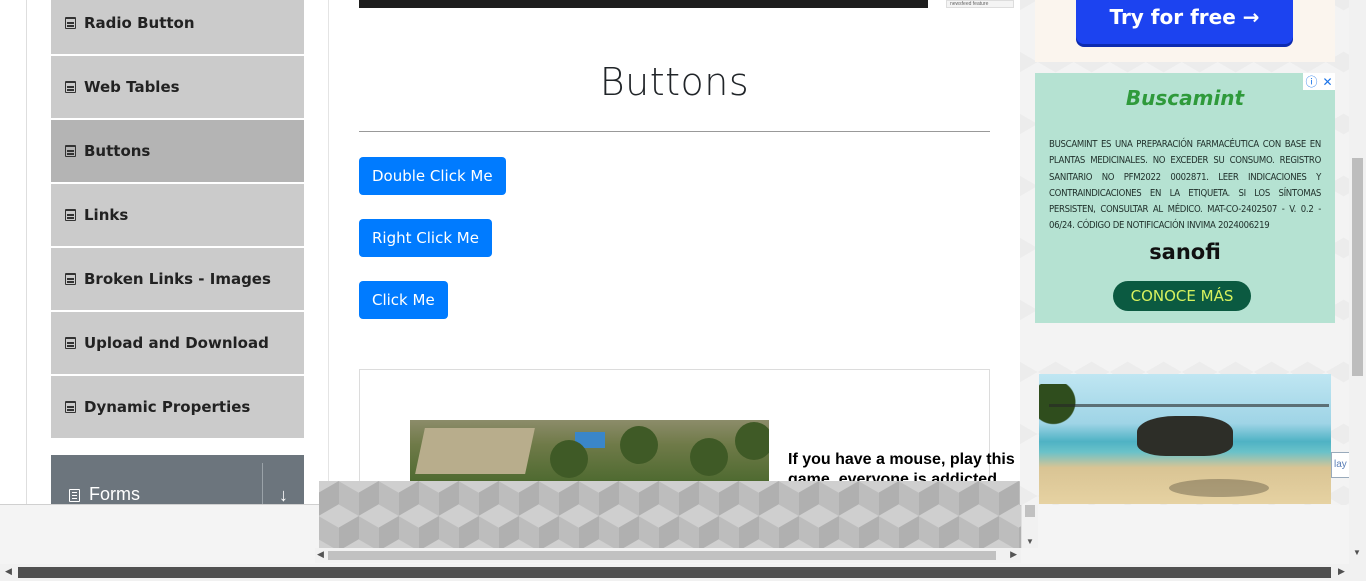  Describe the element at coordinates (328, 252) in the screenshot. I see `sidebar-divider` at that location.